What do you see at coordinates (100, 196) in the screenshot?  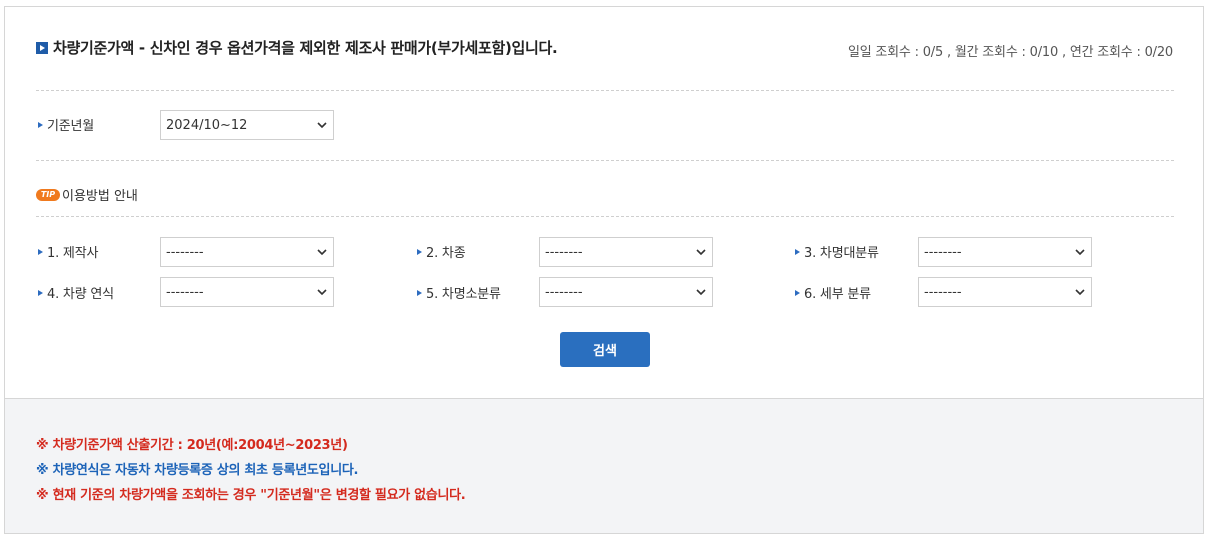 I see `usage-guide-label: 이용방법 안내` at bounding box center [100, 196].